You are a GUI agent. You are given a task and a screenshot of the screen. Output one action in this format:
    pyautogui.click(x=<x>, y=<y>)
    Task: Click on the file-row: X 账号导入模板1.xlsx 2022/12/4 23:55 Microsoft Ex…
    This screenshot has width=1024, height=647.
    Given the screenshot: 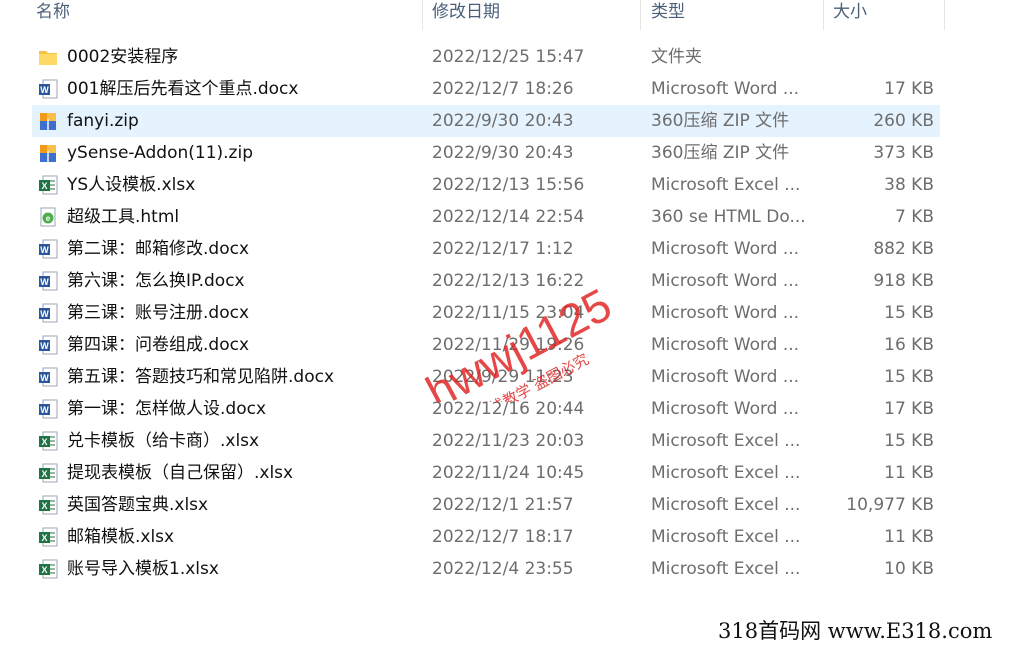 What is the action you would take?
    pyautogui.click(x=512, y=569)
    